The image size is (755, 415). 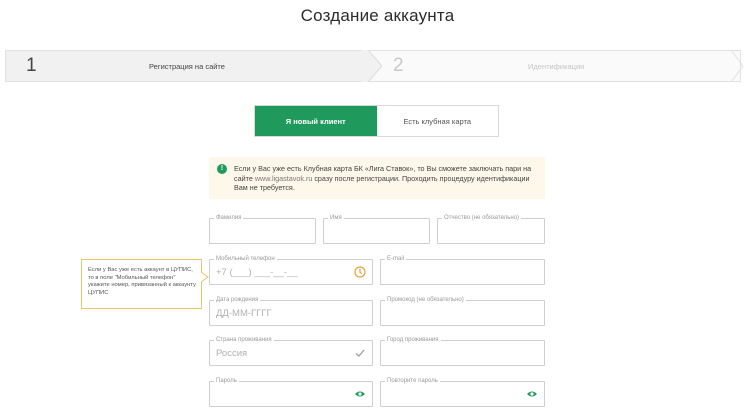 I want to click on birth-date-label: Дата рождения, so click(x=237, y=300).